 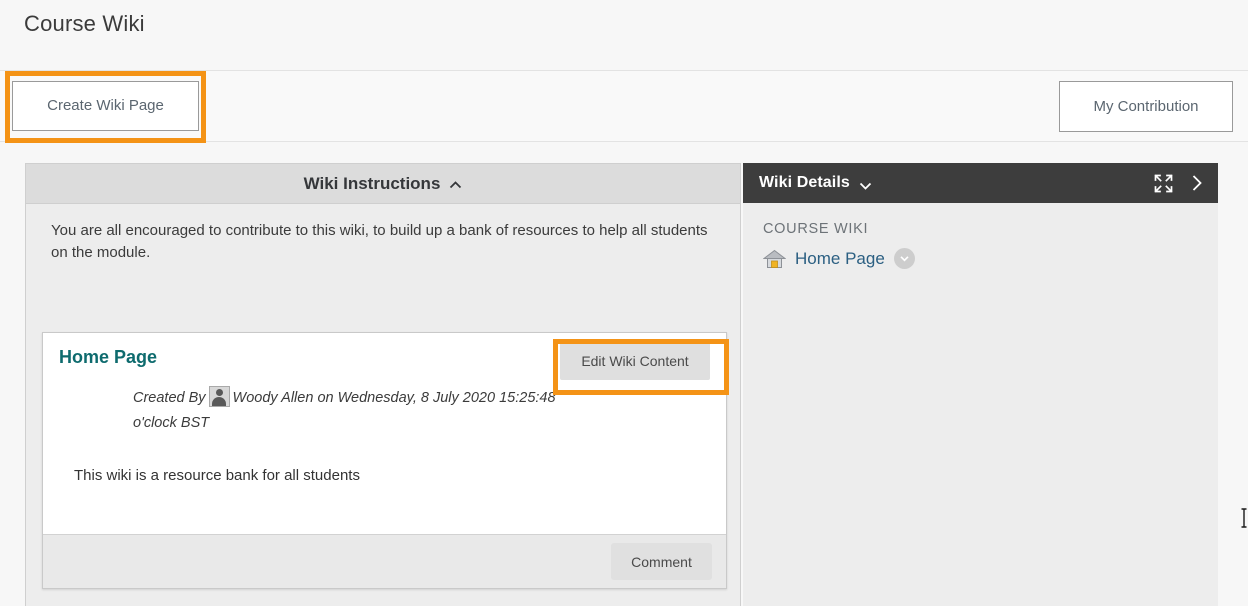 I want to click on details-header-icons, so click(x=1179, y=183).